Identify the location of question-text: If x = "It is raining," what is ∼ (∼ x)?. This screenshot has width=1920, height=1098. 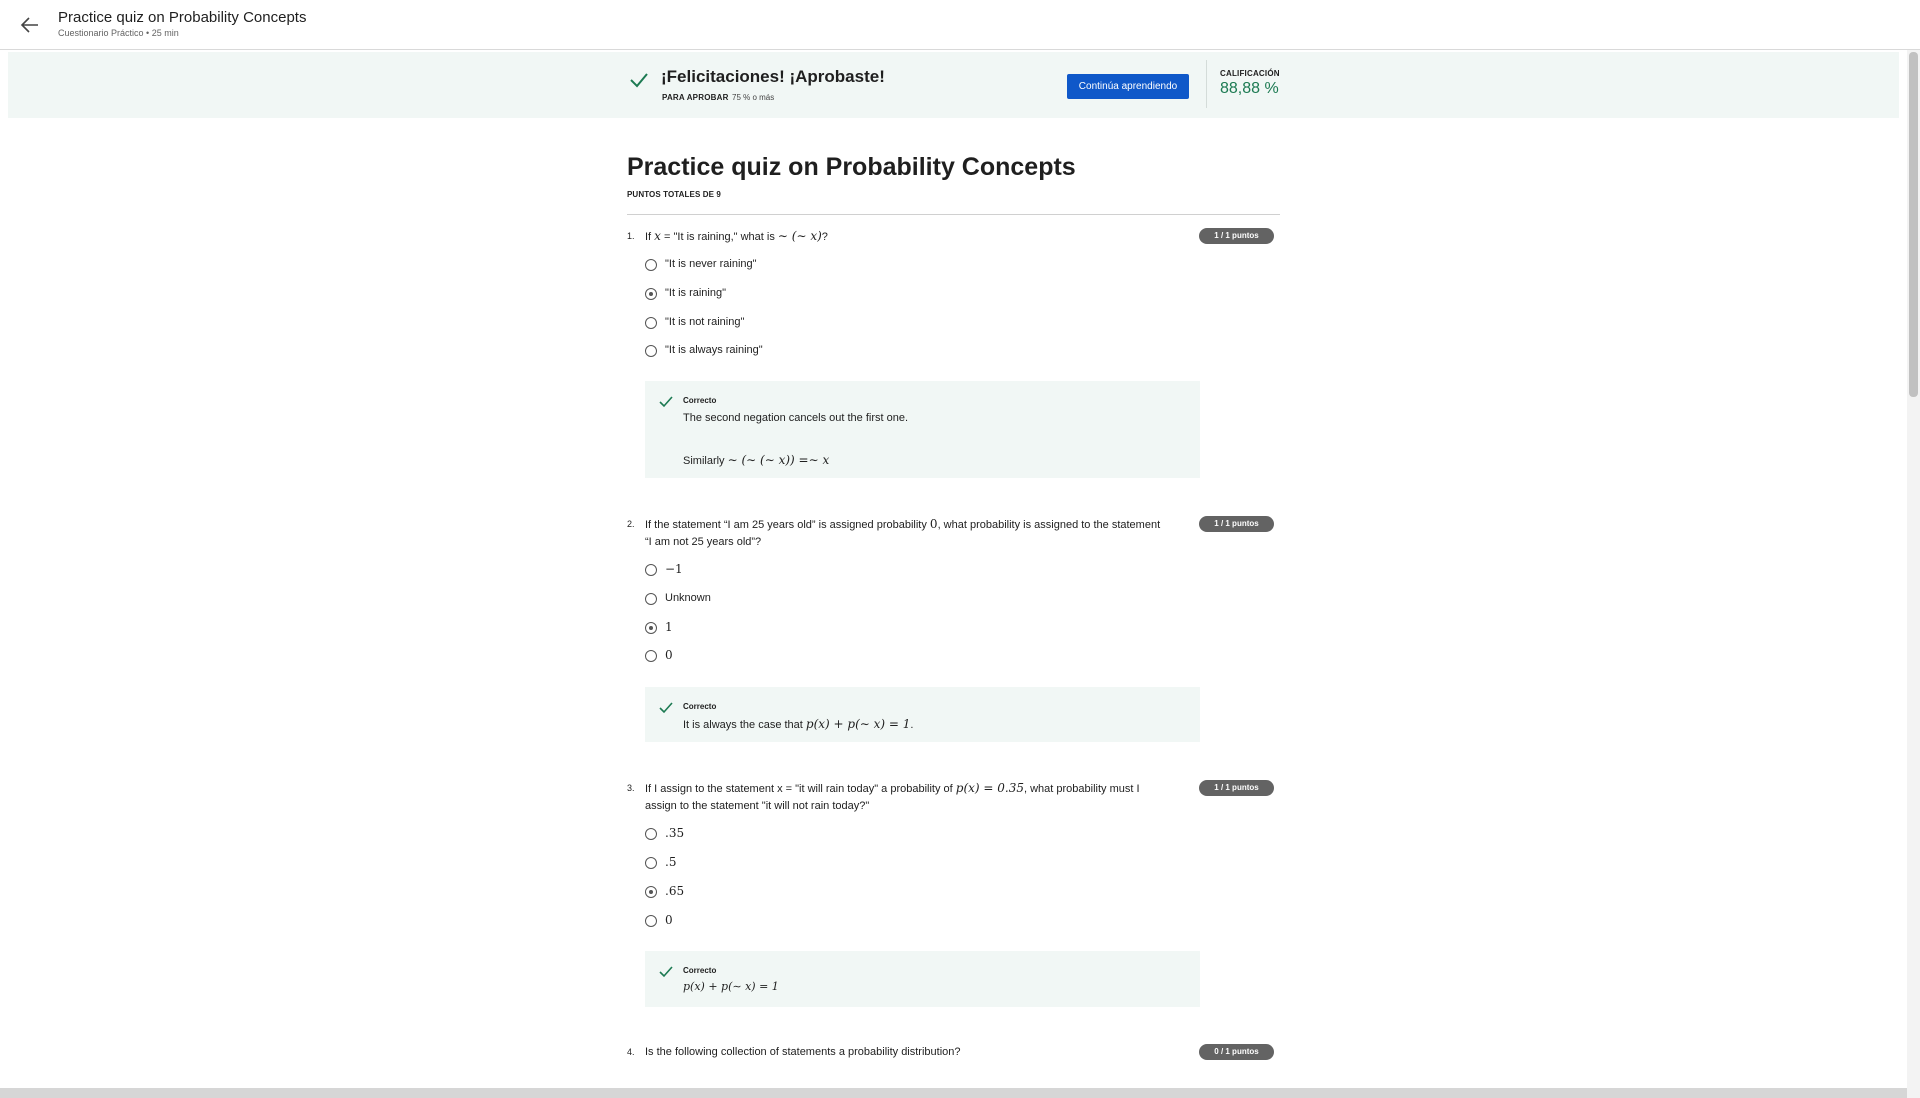
(736, 236).